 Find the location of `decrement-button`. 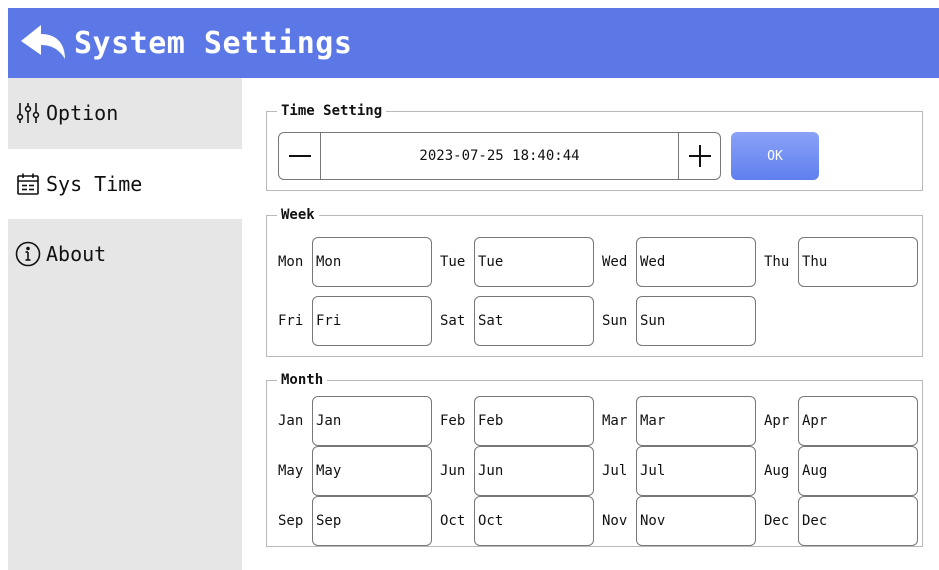

decrement-button is located at coordinates (300, 156).